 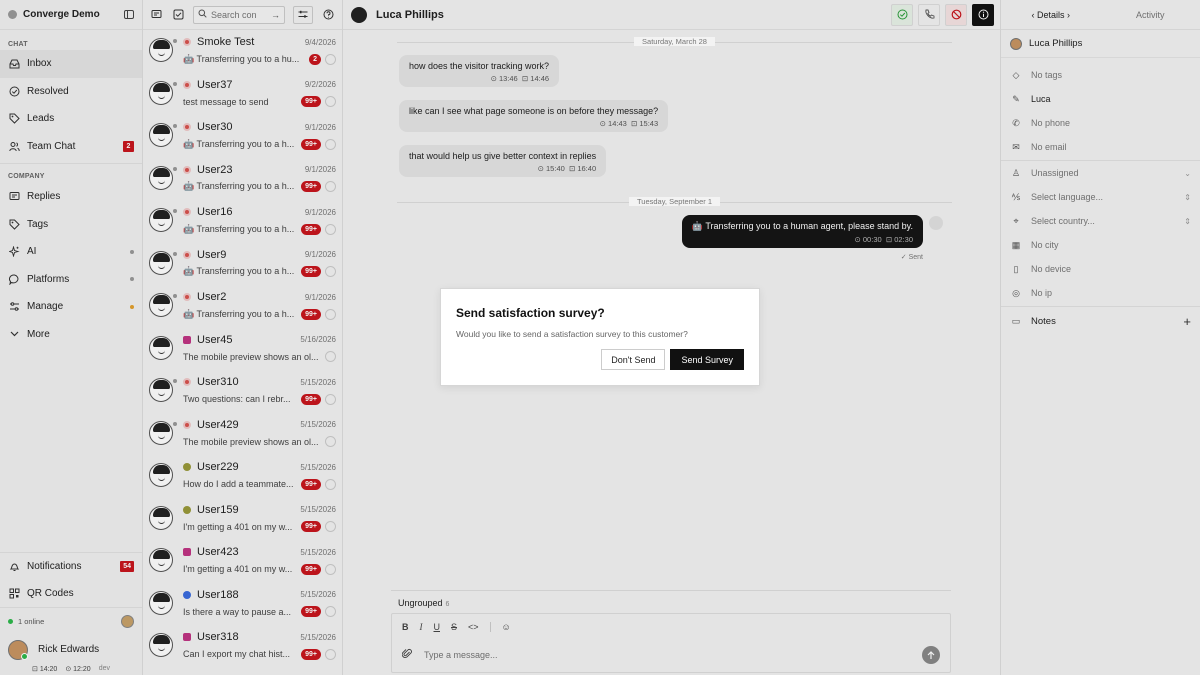 I want to click on dialog-actions: Don't Send Send Survey, so click(x=672, y=359).